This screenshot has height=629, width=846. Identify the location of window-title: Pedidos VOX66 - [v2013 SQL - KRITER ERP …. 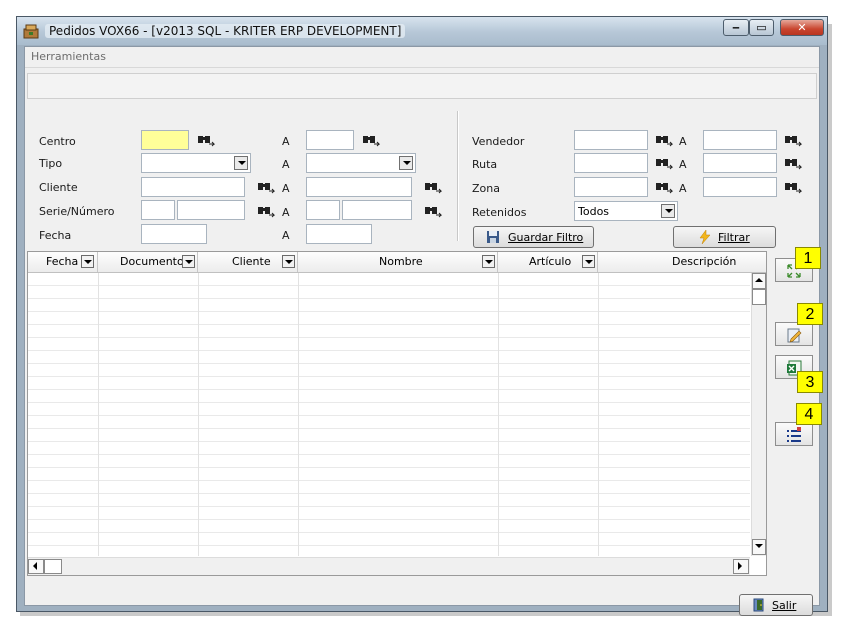
(225, 31).